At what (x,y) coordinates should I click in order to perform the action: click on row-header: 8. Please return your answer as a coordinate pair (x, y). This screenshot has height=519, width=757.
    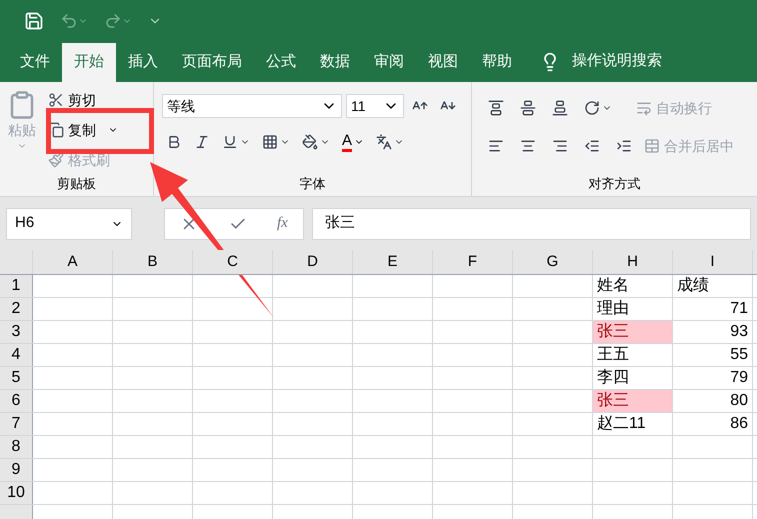
    Looking at the image, I should click on (16, 447).